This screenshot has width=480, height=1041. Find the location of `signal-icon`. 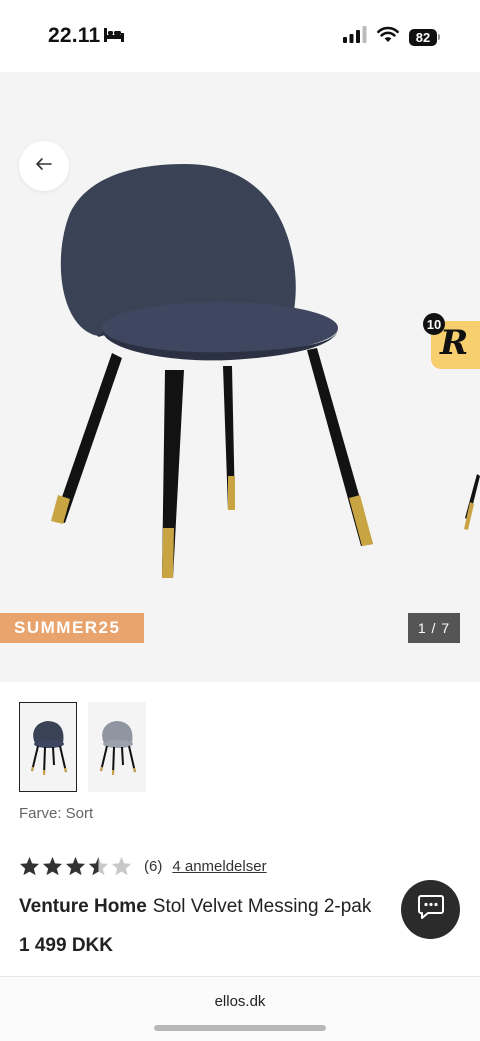

signal-icon is located at coordinates (355, 37).